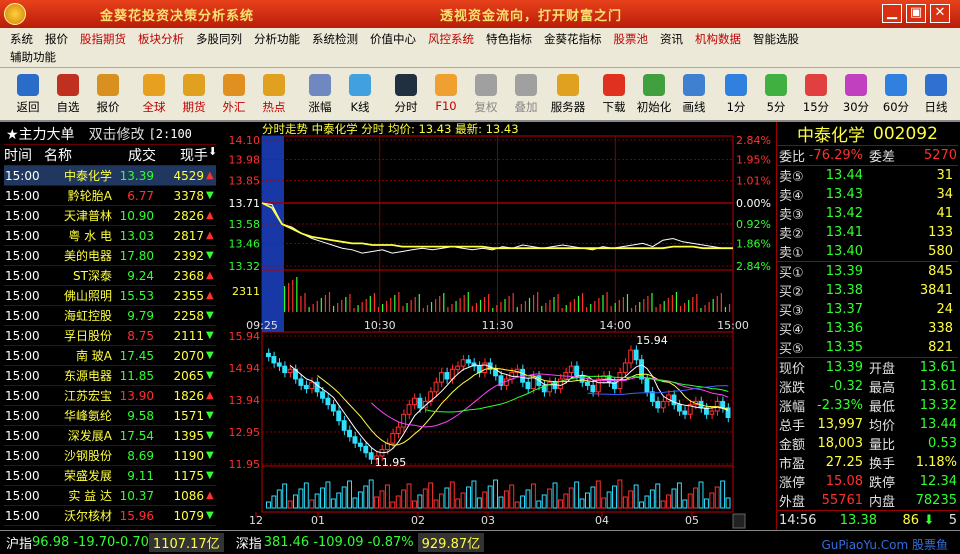  Describe the element at coordinates (110, 276) in the screenshot. I see `order-row: 15:00 ST深泰 9.24 2368 ▲` at that location.